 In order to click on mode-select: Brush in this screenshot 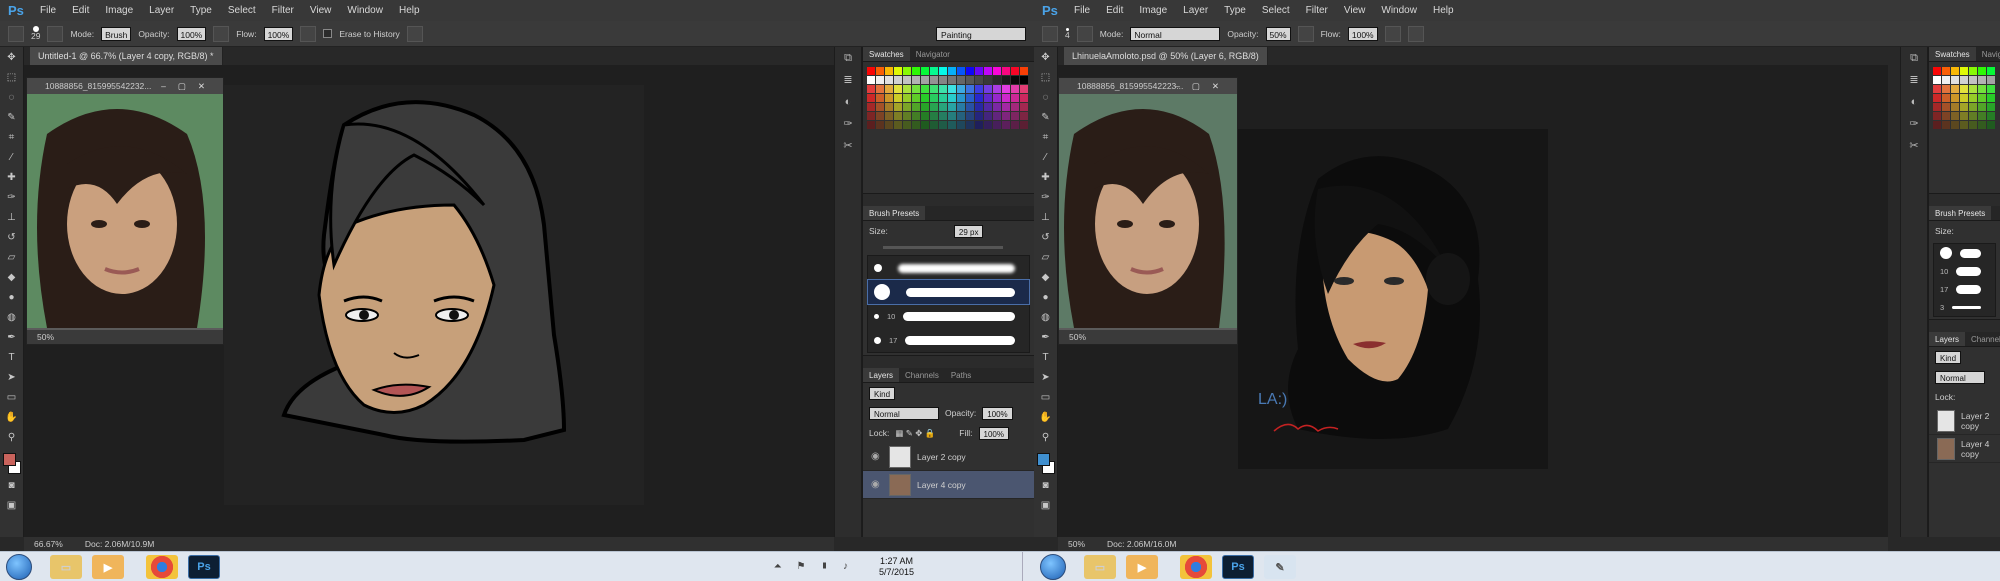, I will do `click(116, 33)`.